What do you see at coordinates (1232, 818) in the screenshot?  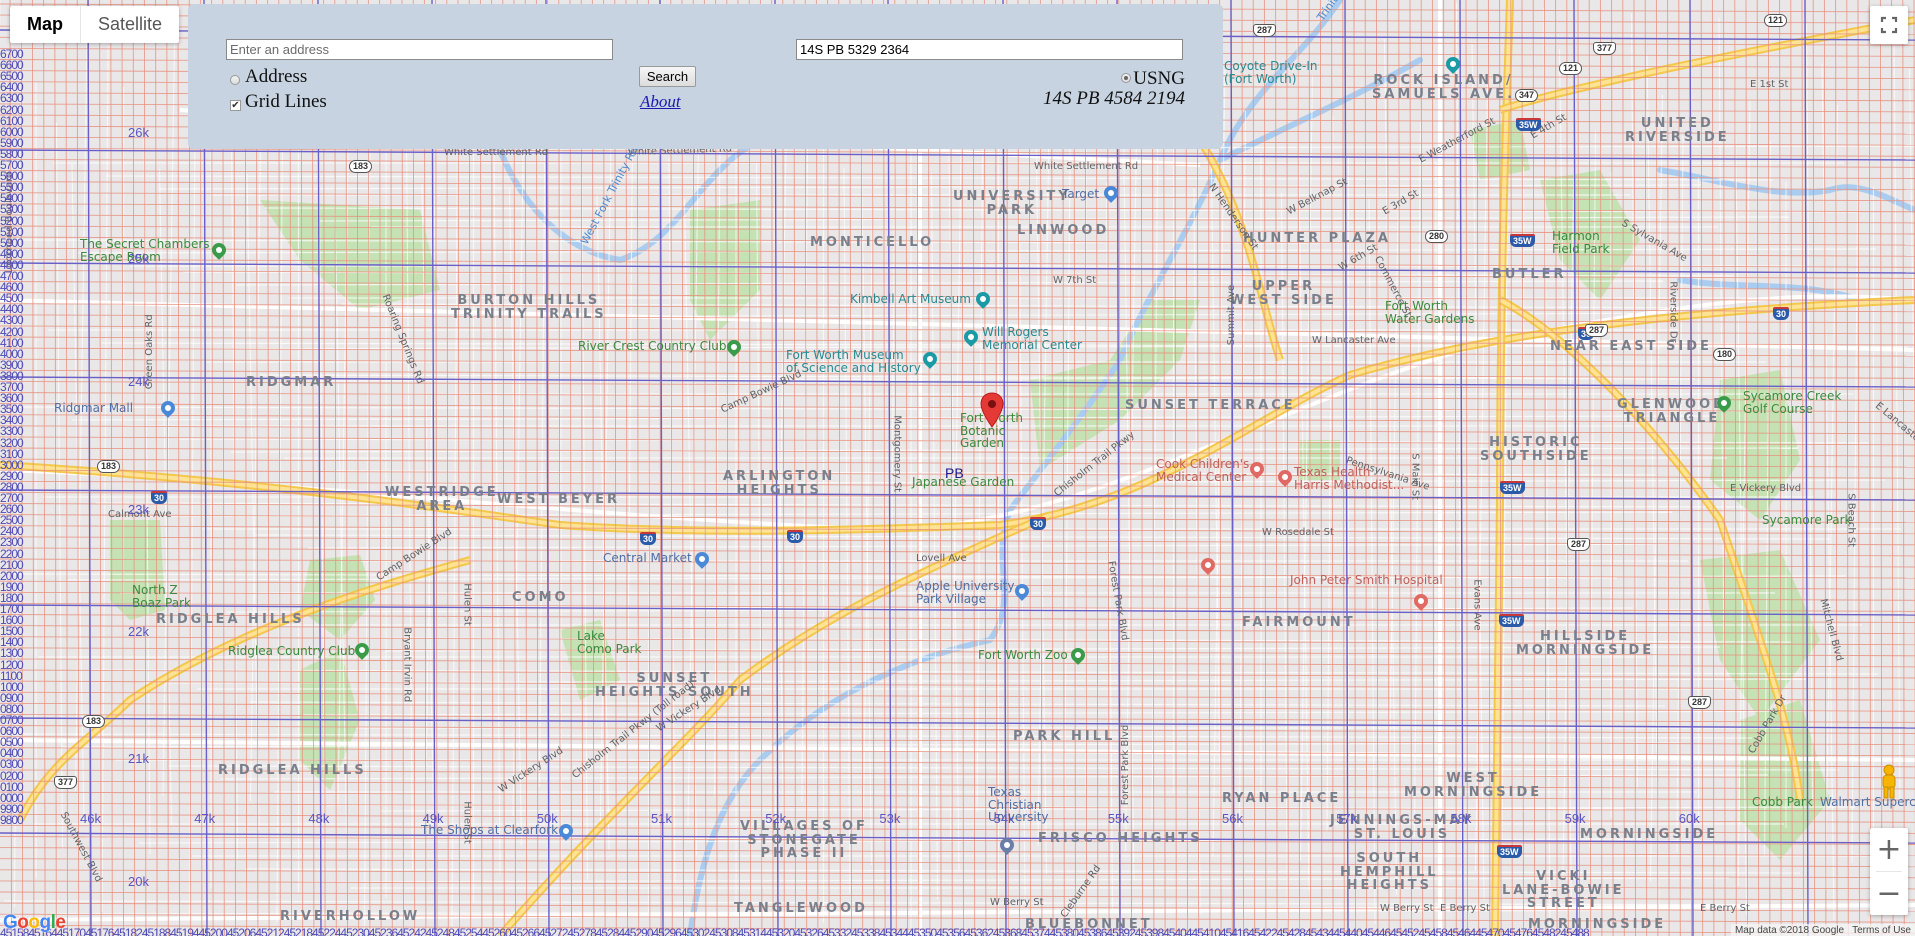 I see `grid-easting-label: 56k` at bounding box center [1232, 818].